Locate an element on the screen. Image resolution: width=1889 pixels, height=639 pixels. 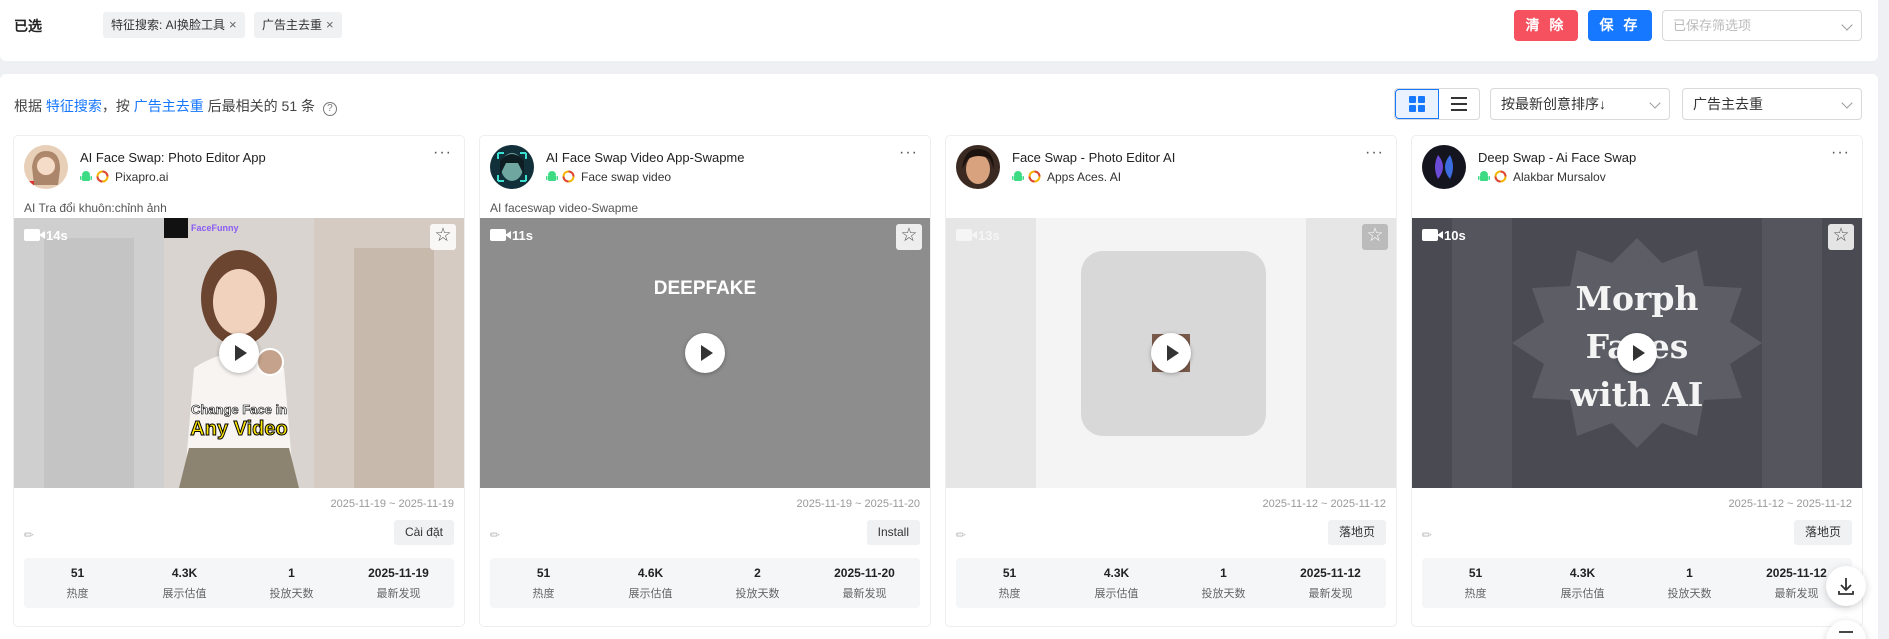
list-view-button is located at coordinates (1459, 104).